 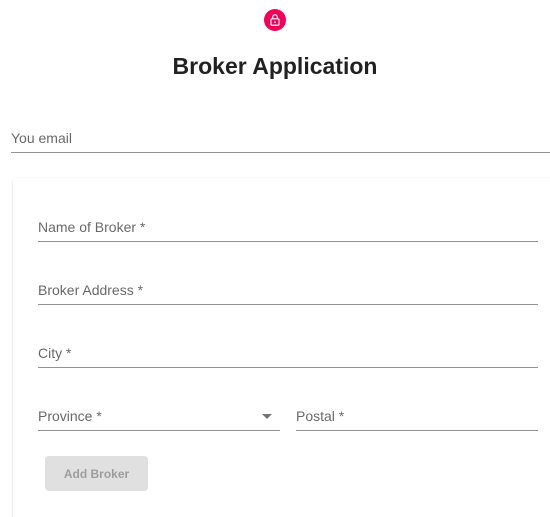 What do you see at coordinates (288, 304) in the screenshot?
I see `broker-address-underline` at bounding box center [288, 304].